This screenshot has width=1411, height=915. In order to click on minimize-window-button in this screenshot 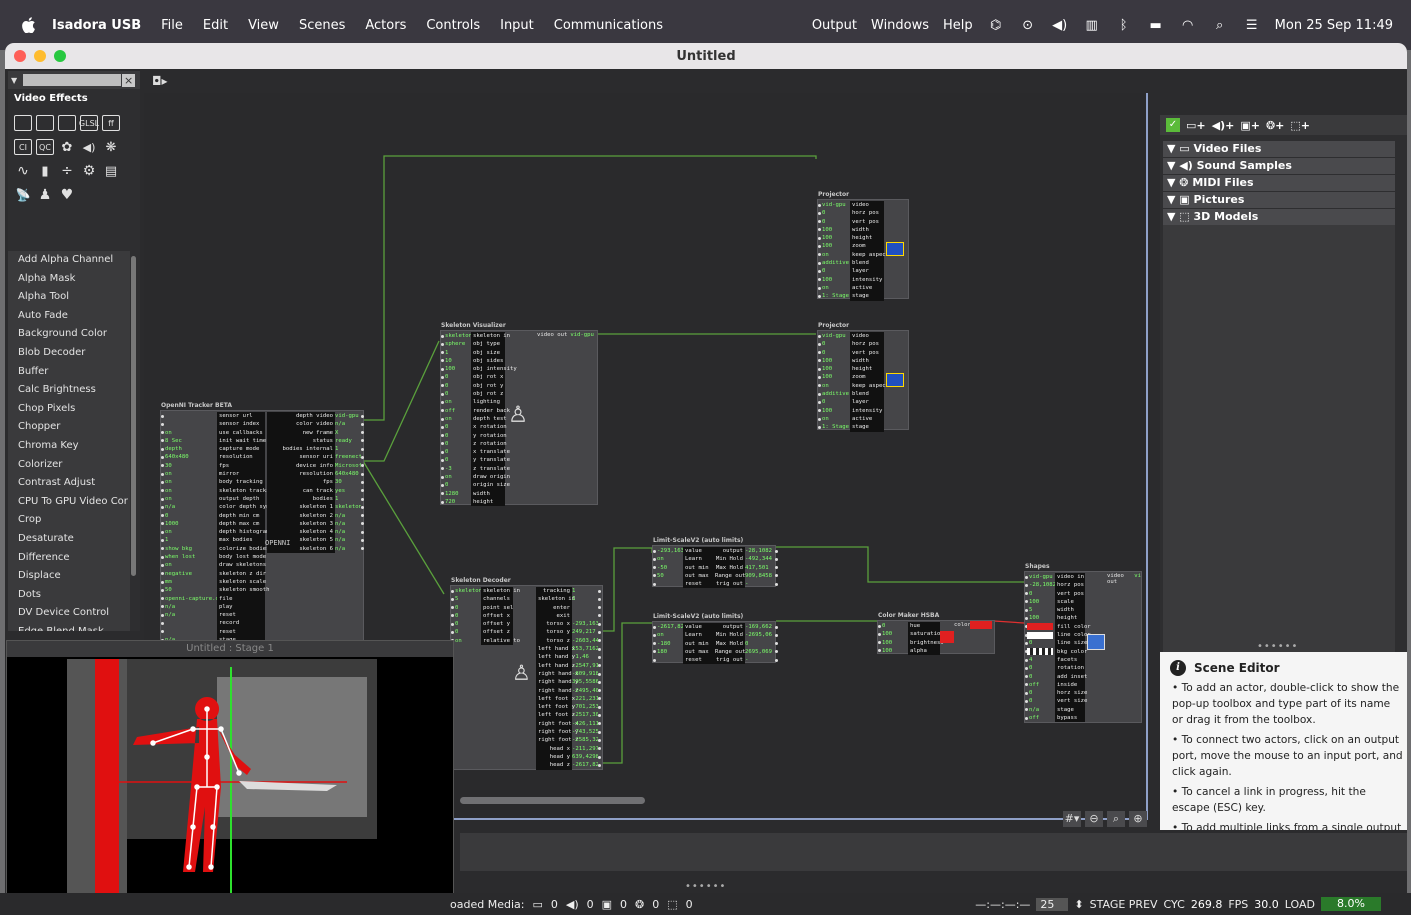, I will do `click(40, 56)`.